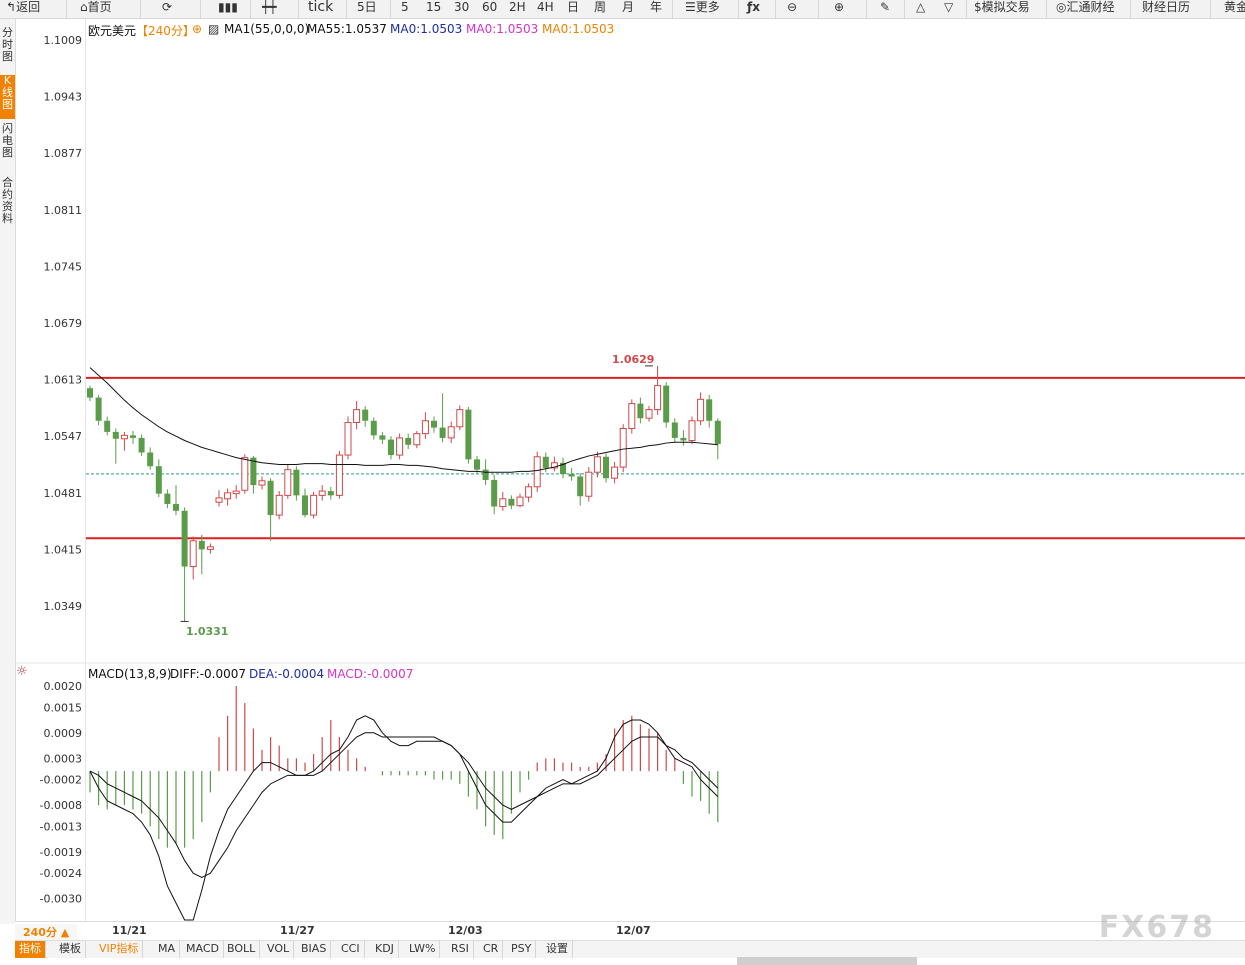  What do you see at coordinates (63, 210) in the screenshot?
I see `y-tick-label: 1.0811` at bounding box center [63, 210].